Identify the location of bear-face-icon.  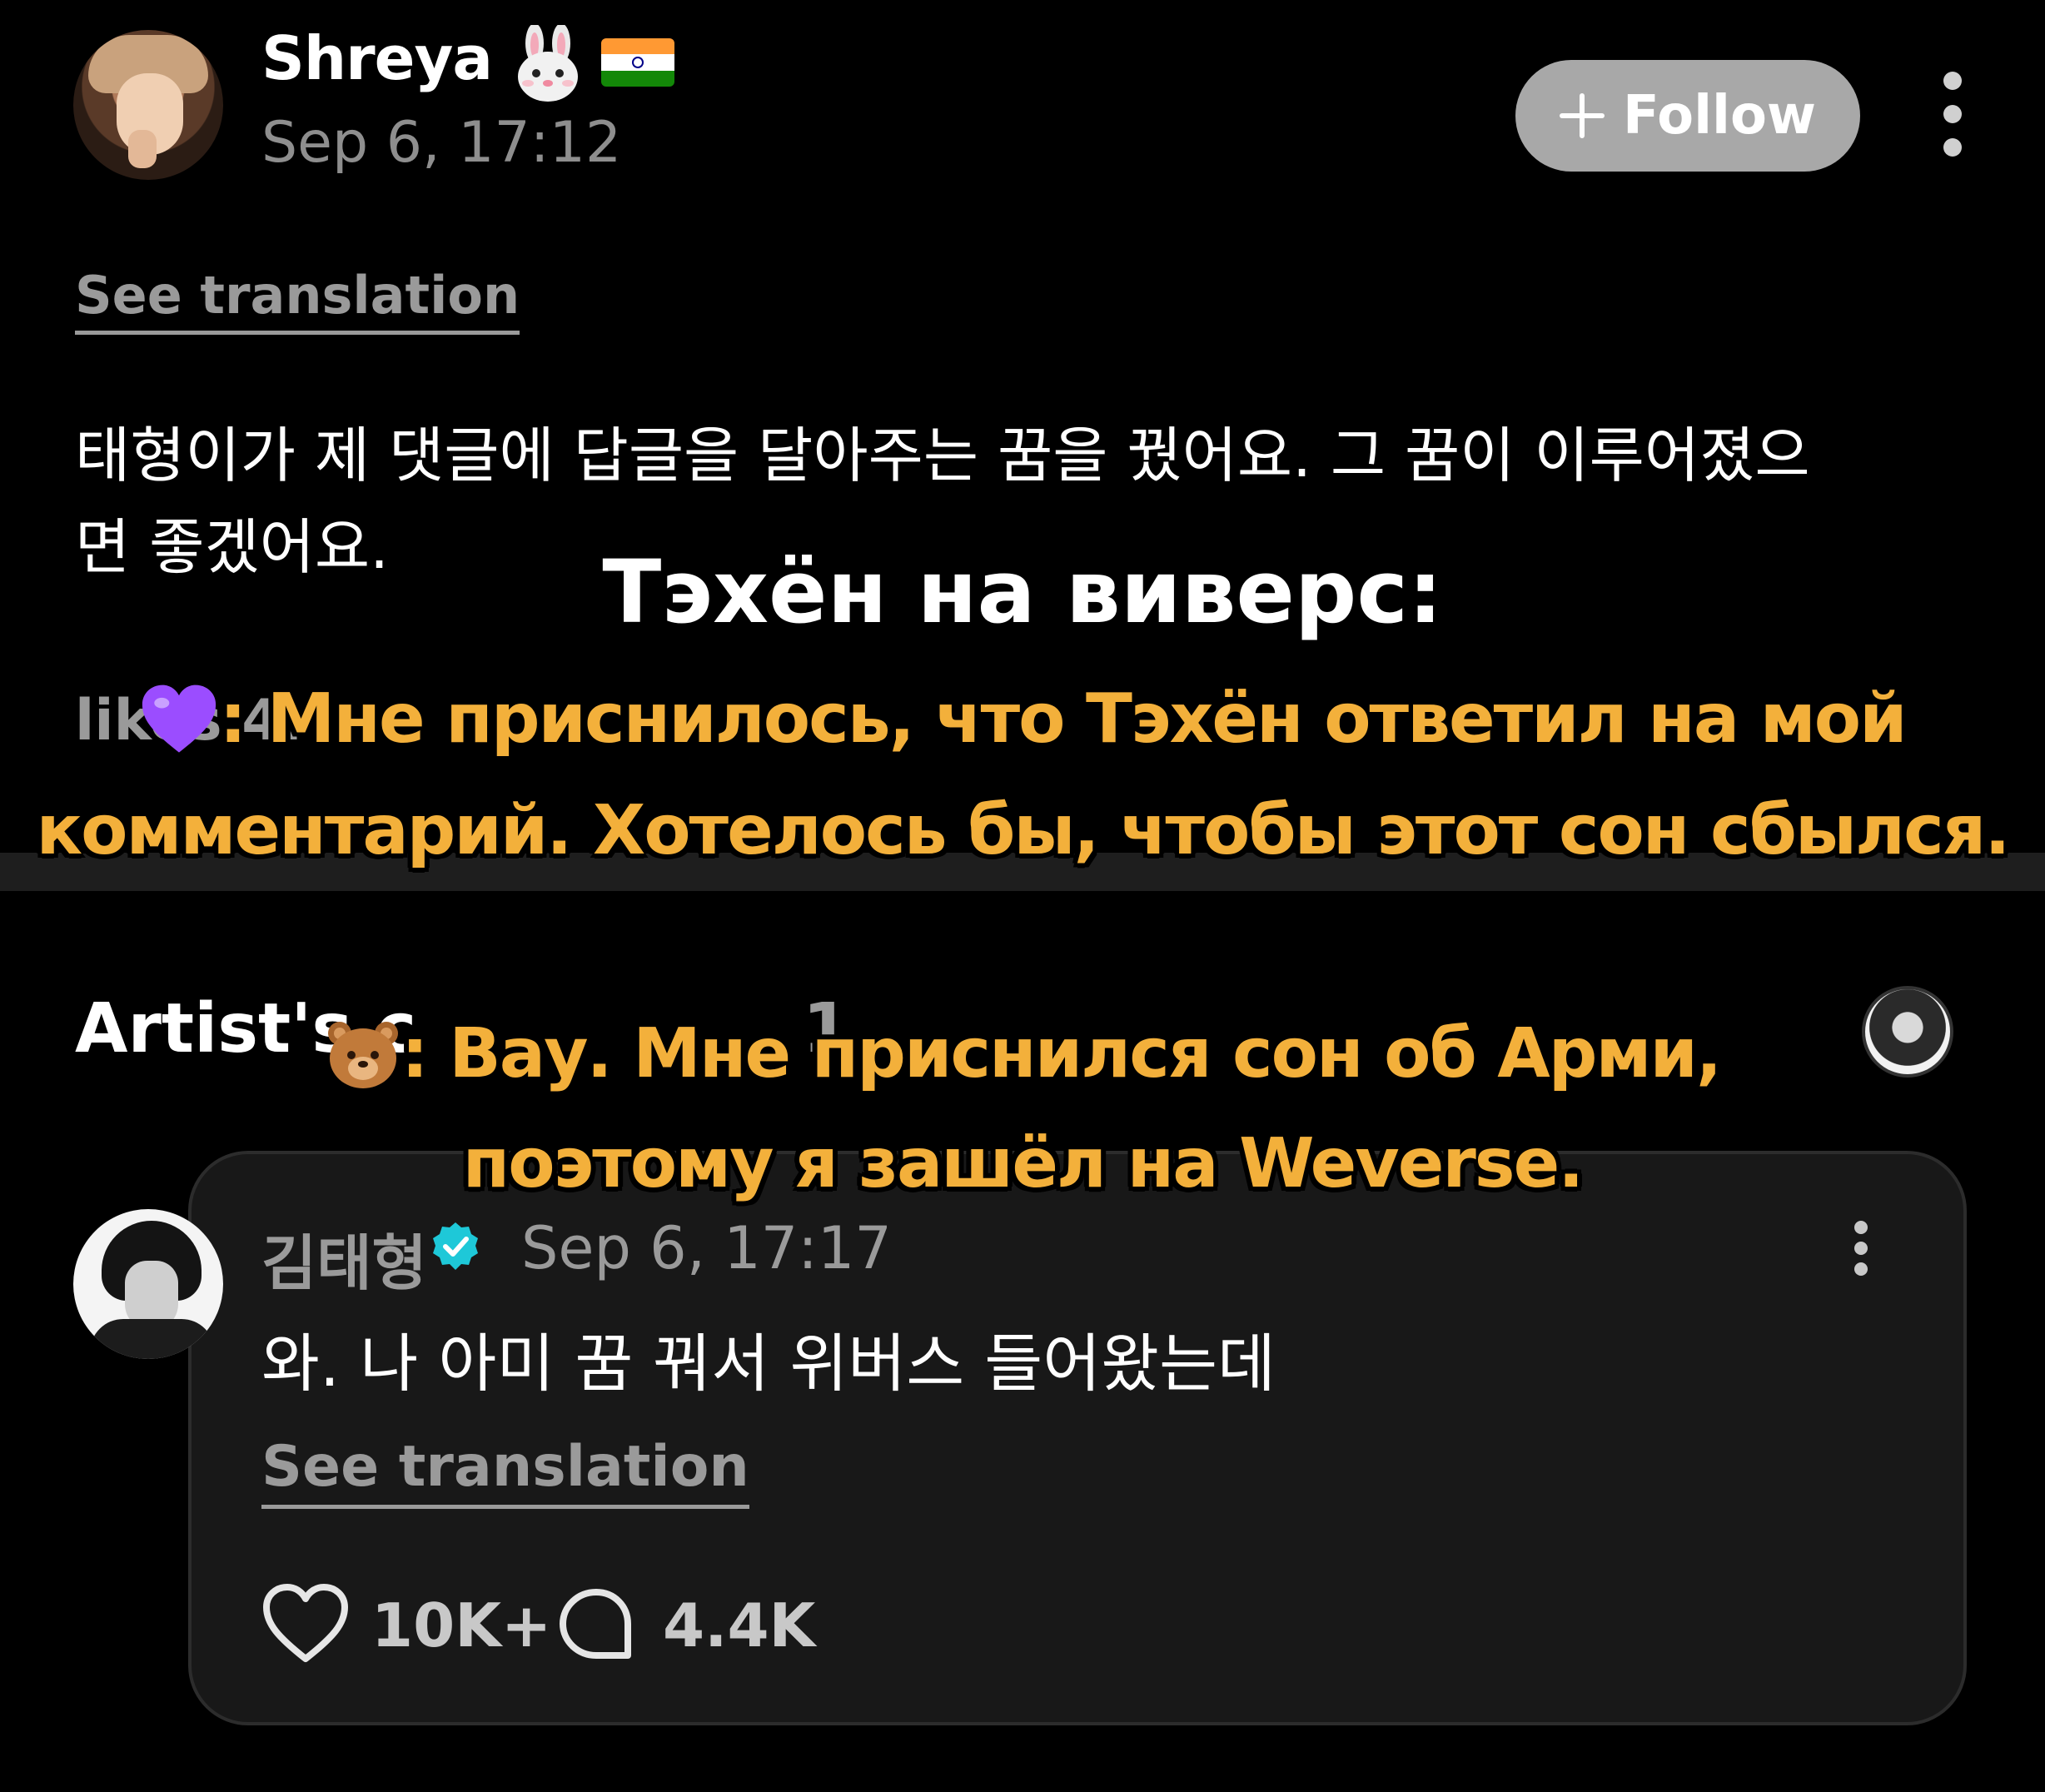
(362, 1054).